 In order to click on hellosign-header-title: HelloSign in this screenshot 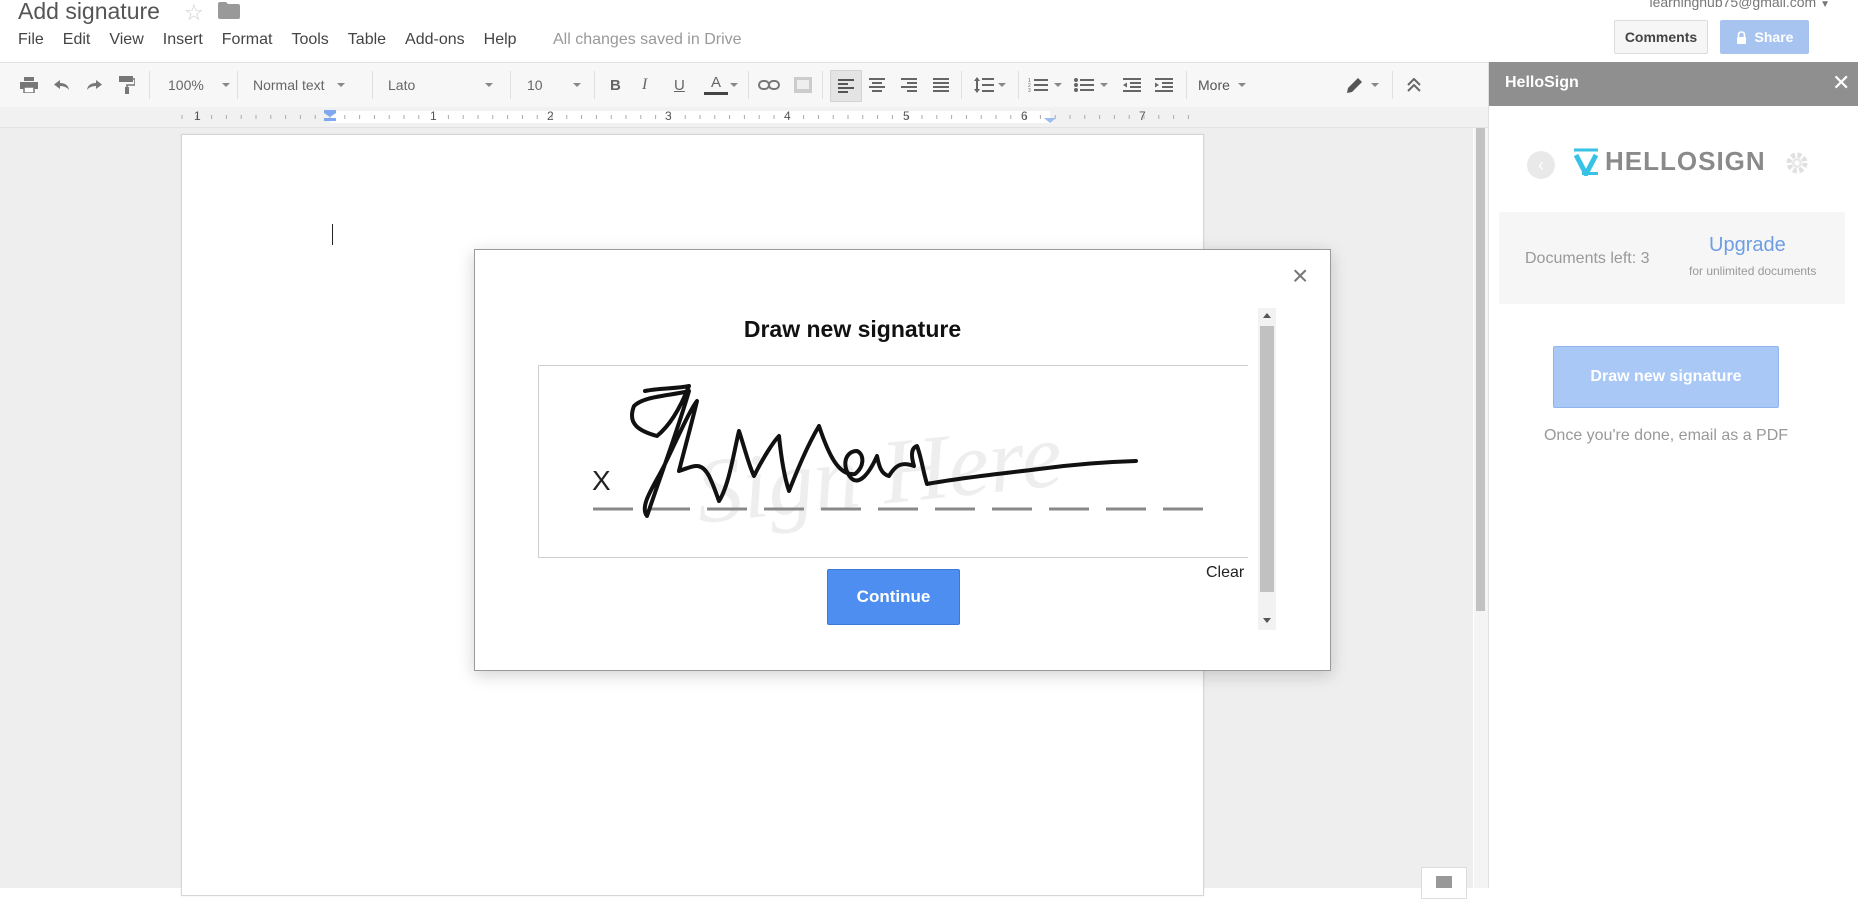, I will do `click(1542, 82)`.